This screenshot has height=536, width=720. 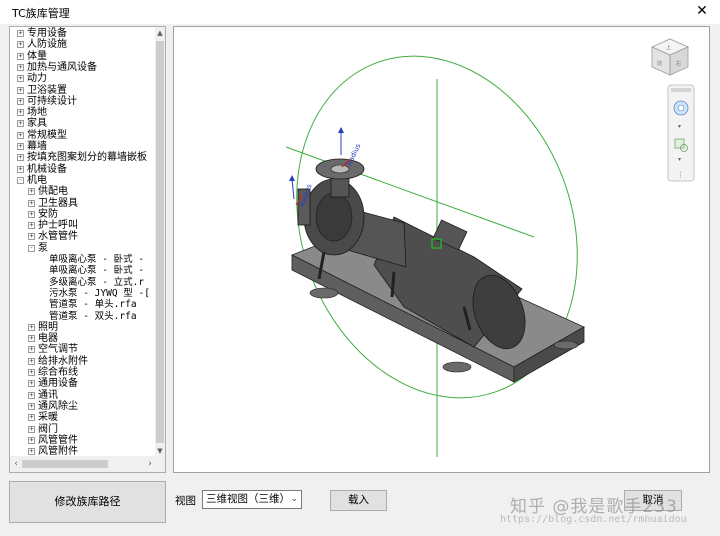 I want to click on scroll-up-icon: ▲, so click(x=160, y=33).